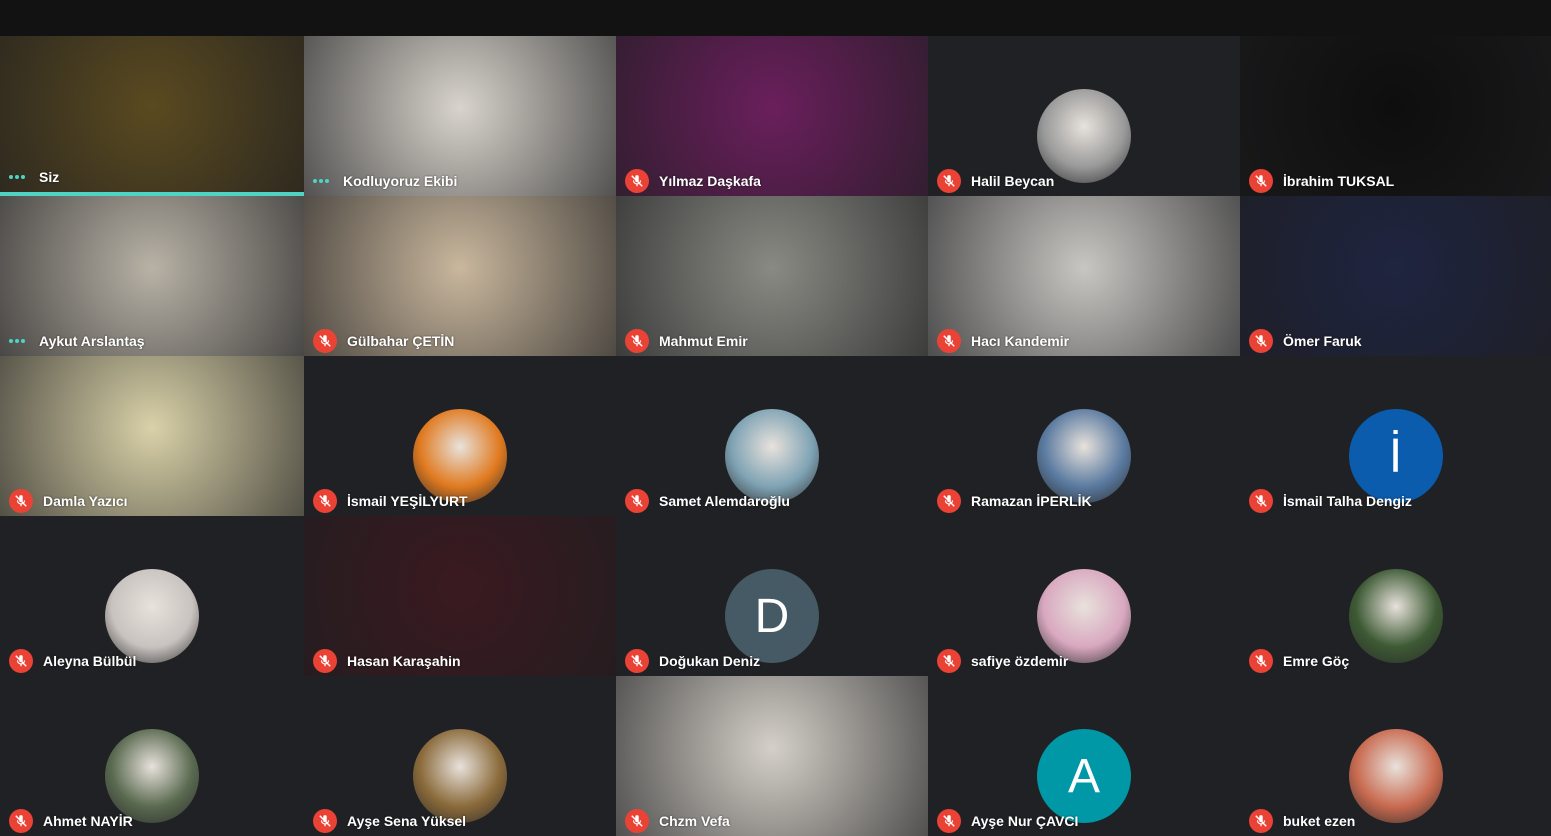 This screenshot has width=1551, height=836. I want to click on participant-tile: Emre Göç, so click(1395, 596).